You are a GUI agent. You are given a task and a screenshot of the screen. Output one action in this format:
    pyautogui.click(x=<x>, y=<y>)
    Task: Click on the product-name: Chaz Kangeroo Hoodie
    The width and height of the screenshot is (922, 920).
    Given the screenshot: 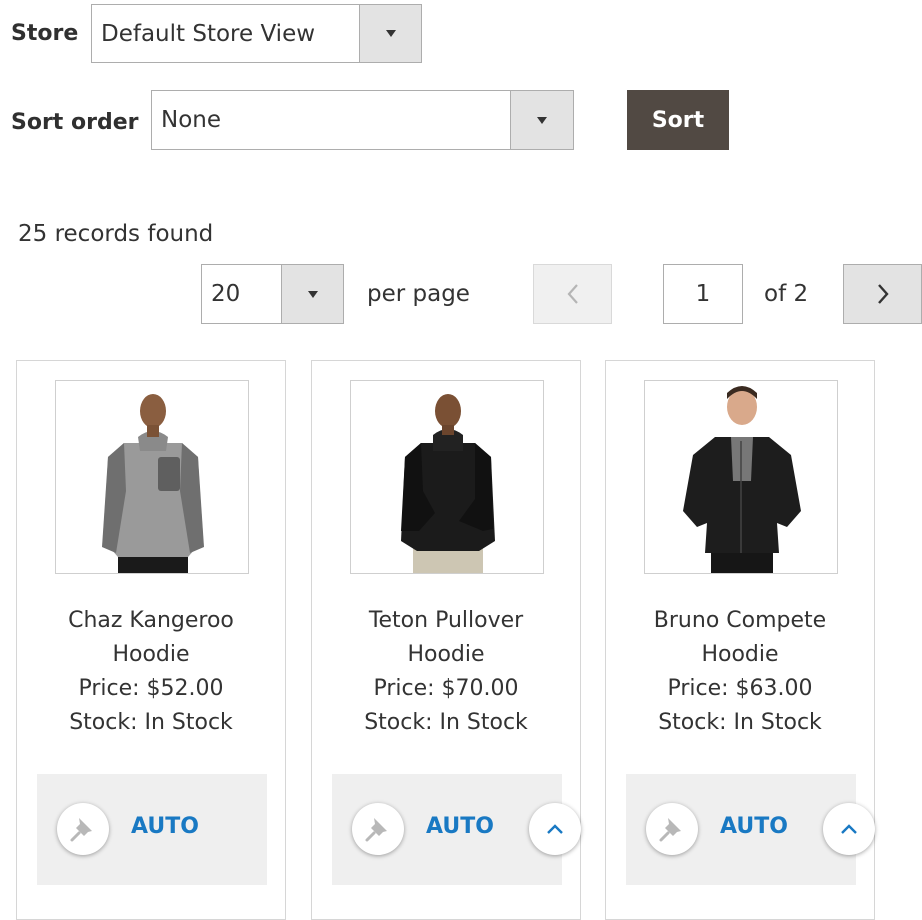 What is the action you would take?
    pyautogui.click(x=151, y=638)
    